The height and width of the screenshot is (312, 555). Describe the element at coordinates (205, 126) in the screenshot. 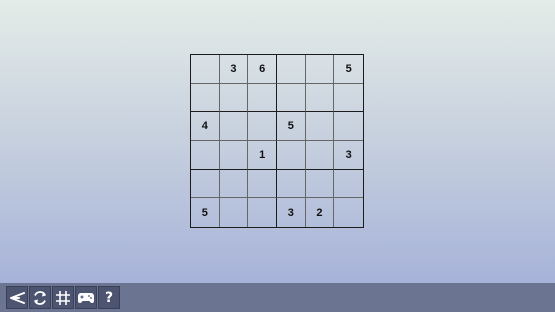

I see `board-cell: 4` at that location.